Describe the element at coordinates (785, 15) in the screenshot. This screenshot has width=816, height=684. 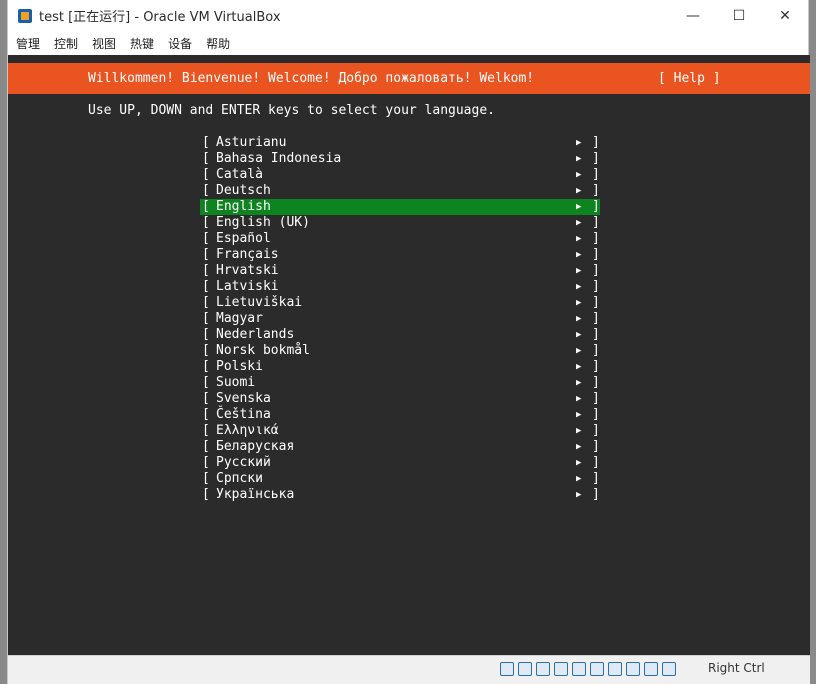
I see `close-button: ✕` at that location.